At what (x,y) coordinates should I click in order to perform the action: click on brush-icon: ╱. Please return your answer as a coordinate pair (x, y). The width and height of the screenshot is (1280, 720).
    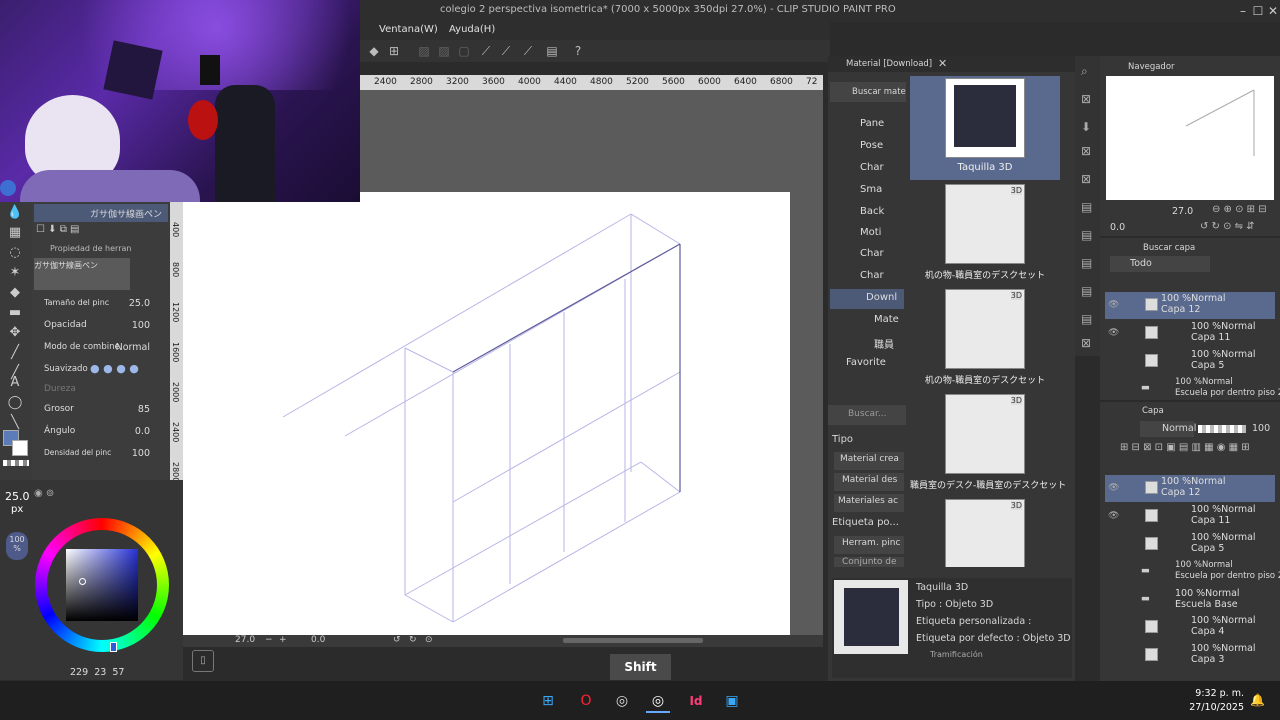
    Looking at the image, I should click on (15, 353).